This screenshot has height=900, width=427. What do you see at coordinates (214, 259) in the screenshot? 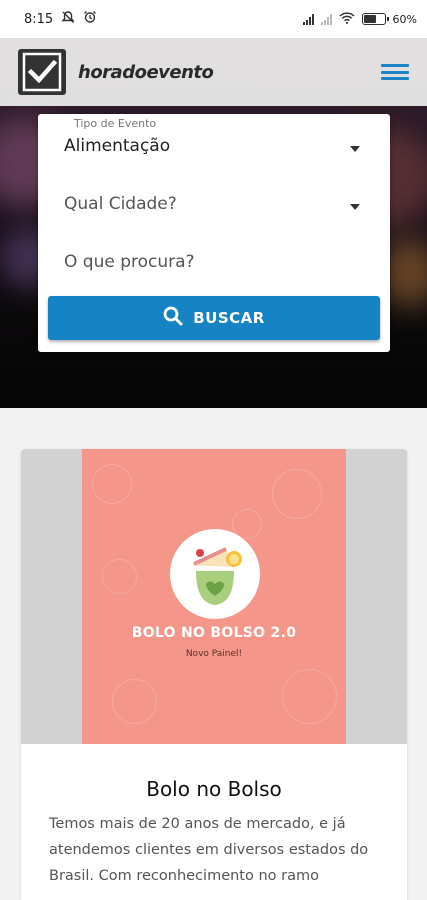
I see `search-query-input: O que procura?` at bounding box center [214, 259].